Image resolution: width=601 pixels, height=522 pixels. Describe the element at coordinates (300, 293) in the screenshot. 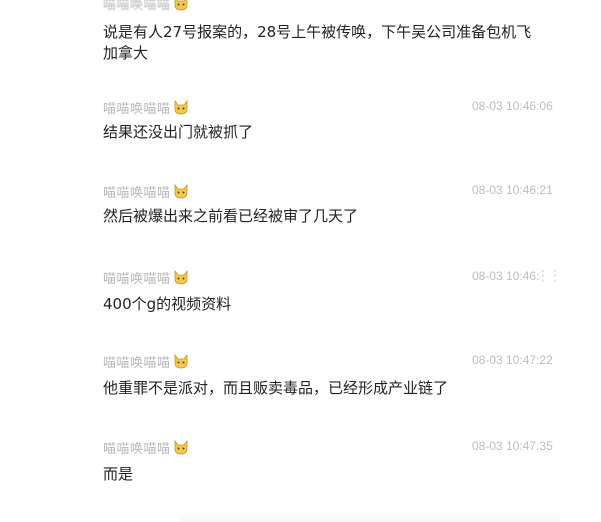

I see `comment-item: 喵喵唤喵喵 08-03 10:46: ⋮⋮ 400个g的视频资料` at that location.